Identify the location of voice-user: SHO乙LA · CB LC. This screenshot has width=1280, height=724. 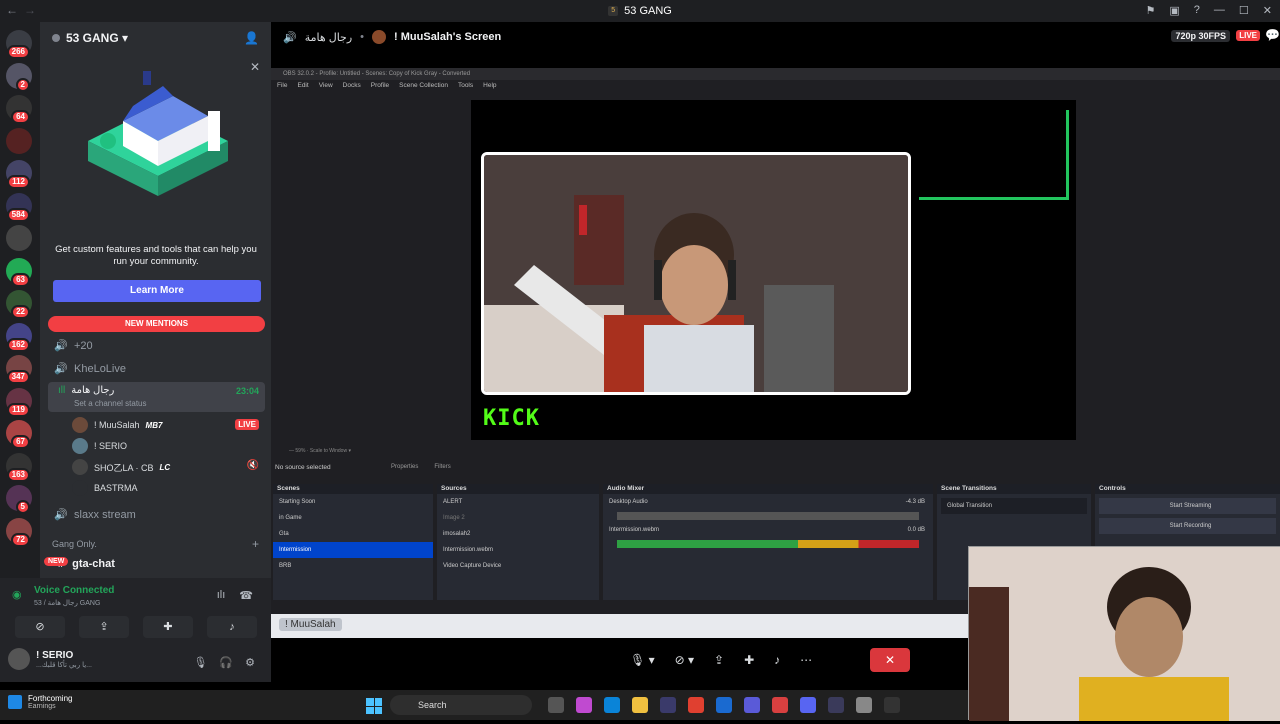
(121, 467).